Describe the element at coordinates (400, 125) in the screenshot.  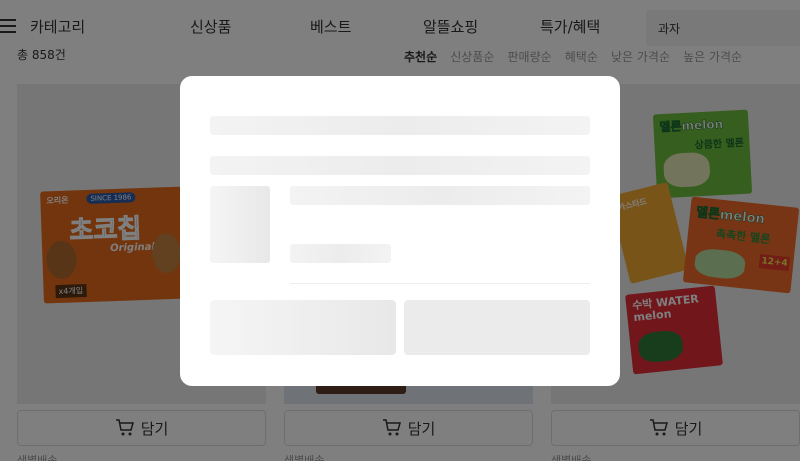
I see `skeleton-title` at that location.